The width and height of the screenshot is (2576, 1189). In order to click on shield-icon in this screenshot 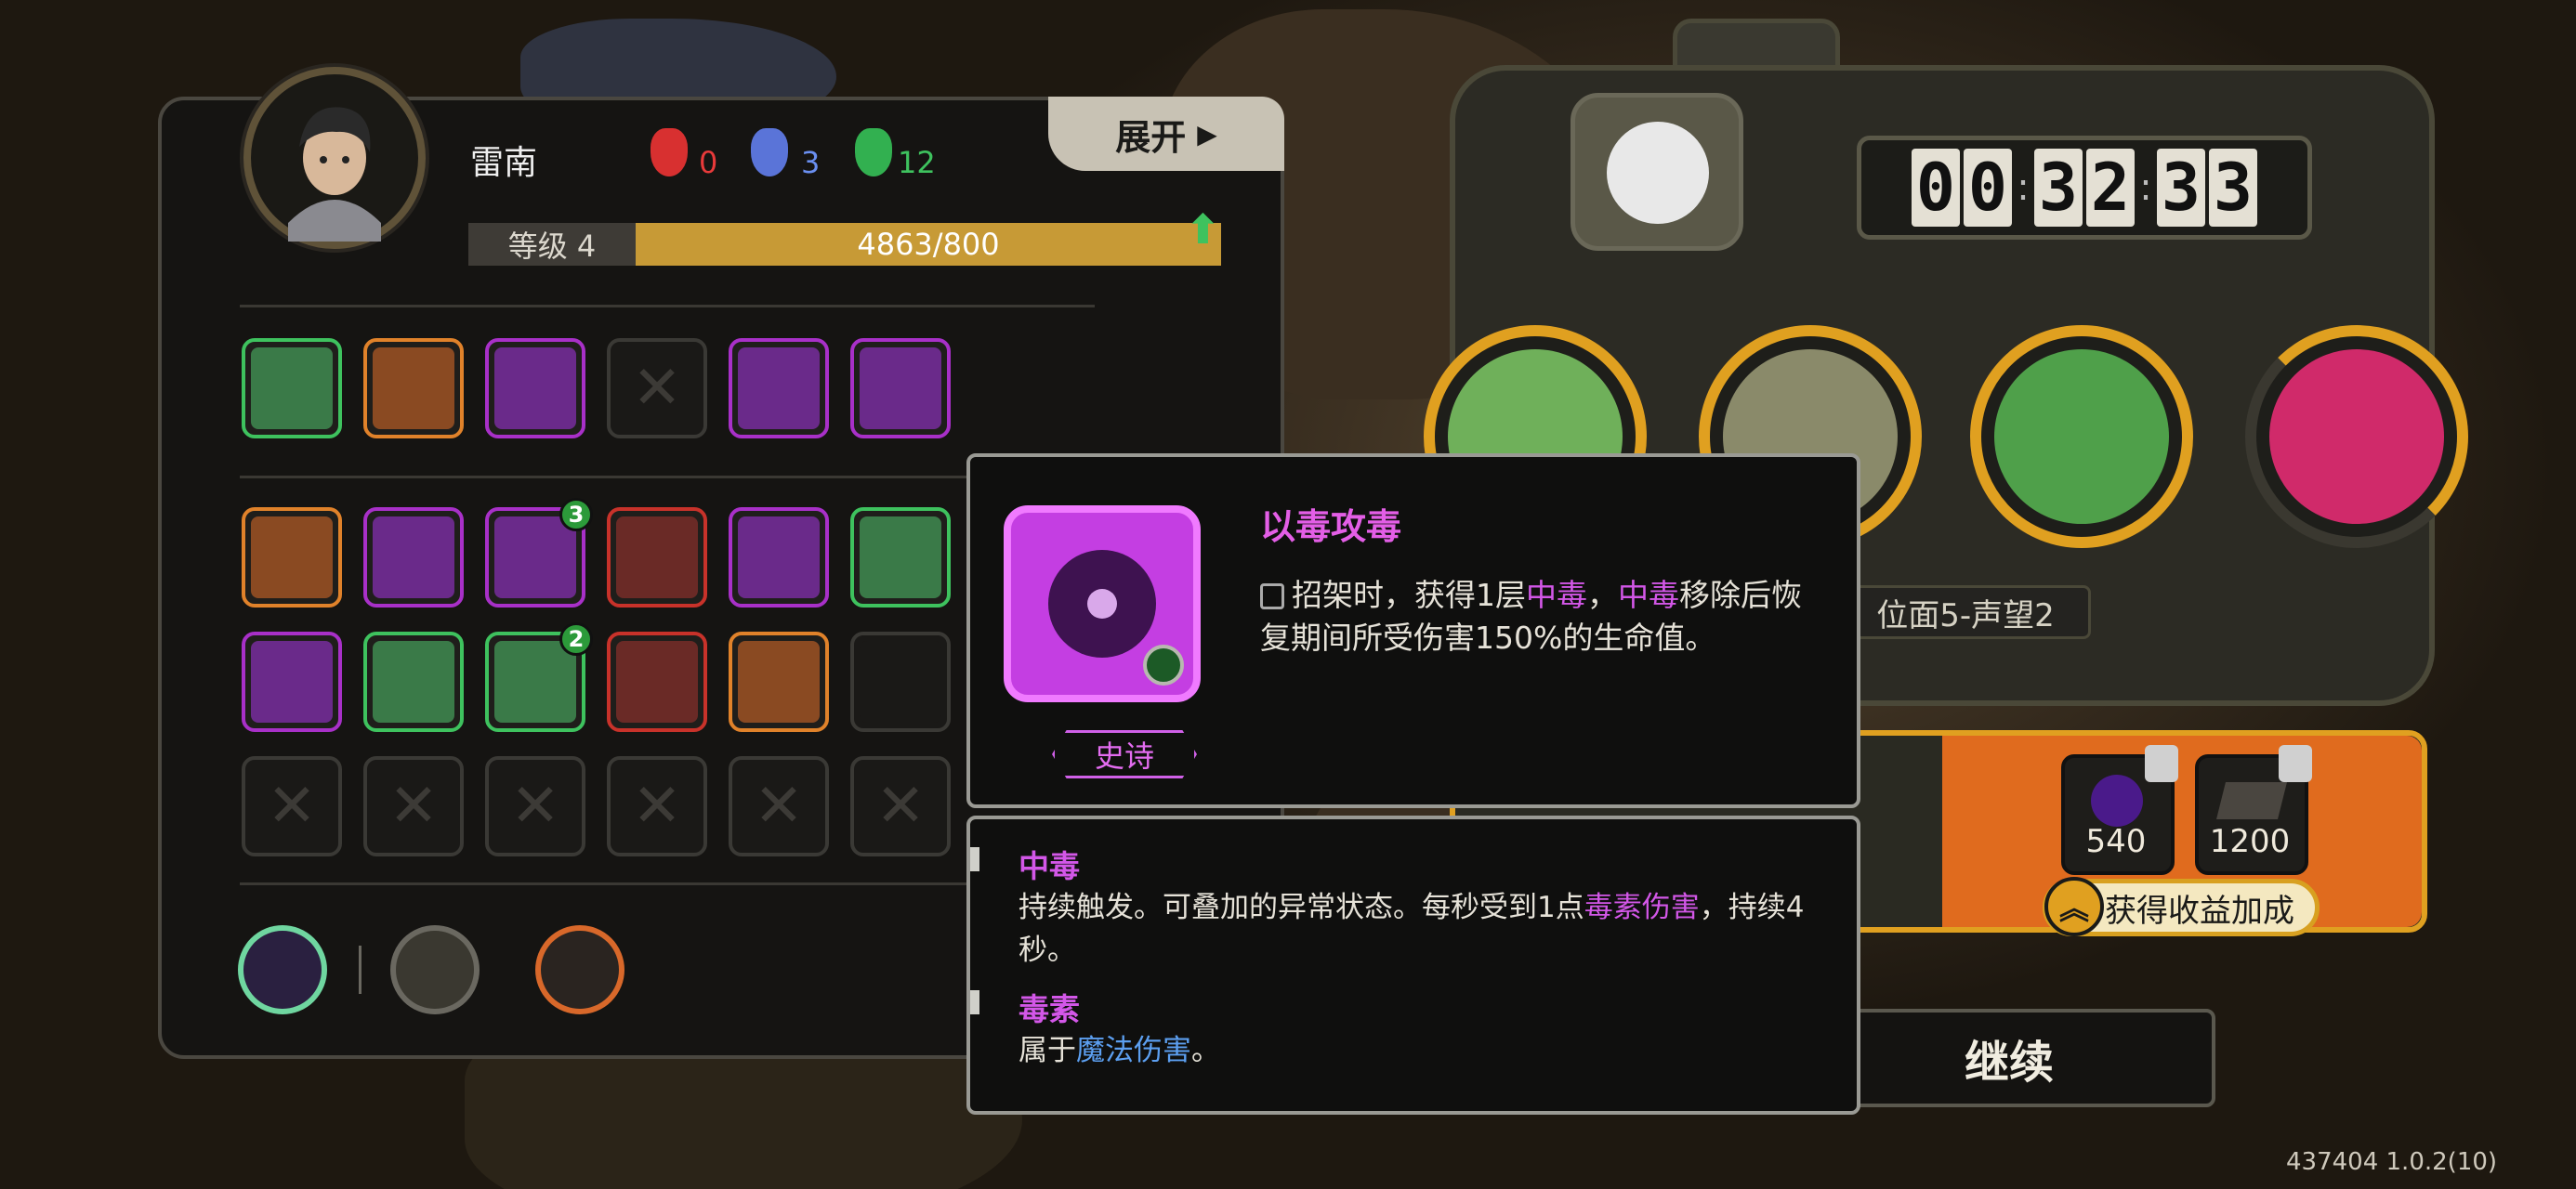, I will do `click(1163, 666)`.